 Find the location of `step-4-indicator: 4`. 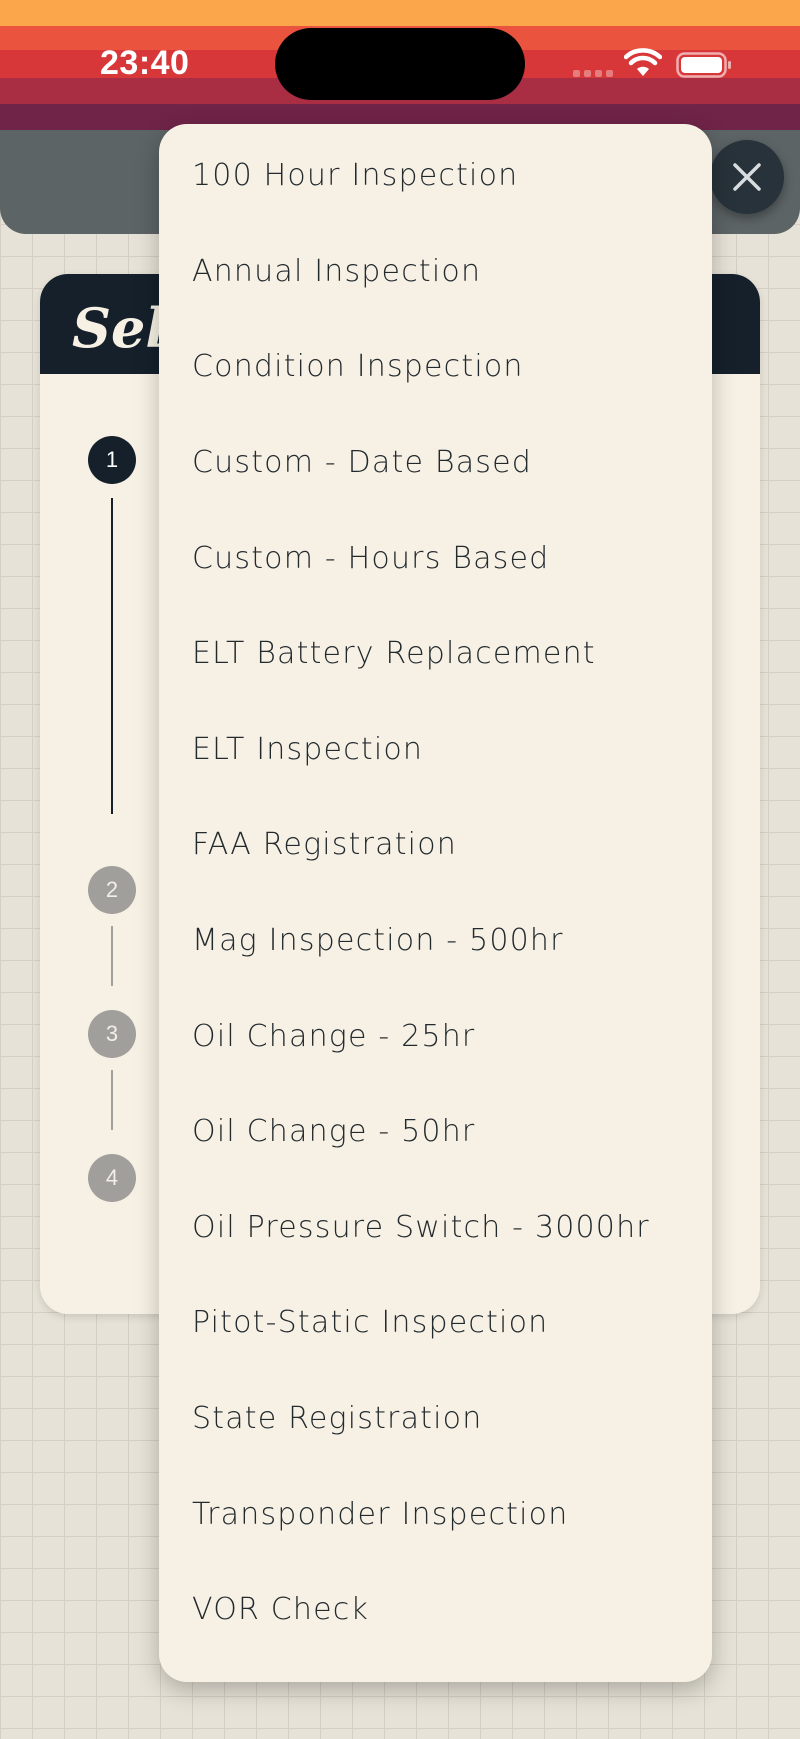

step-4-indicator: 4 is located at coordinates (112, 1178).